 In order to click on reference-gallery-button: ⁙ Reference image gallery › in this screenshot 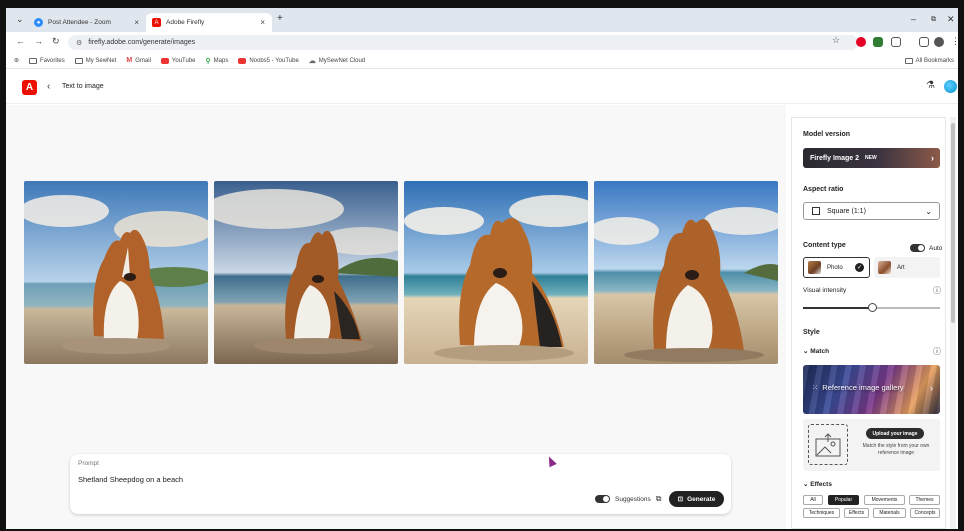, I will do `click(871, 389)`.